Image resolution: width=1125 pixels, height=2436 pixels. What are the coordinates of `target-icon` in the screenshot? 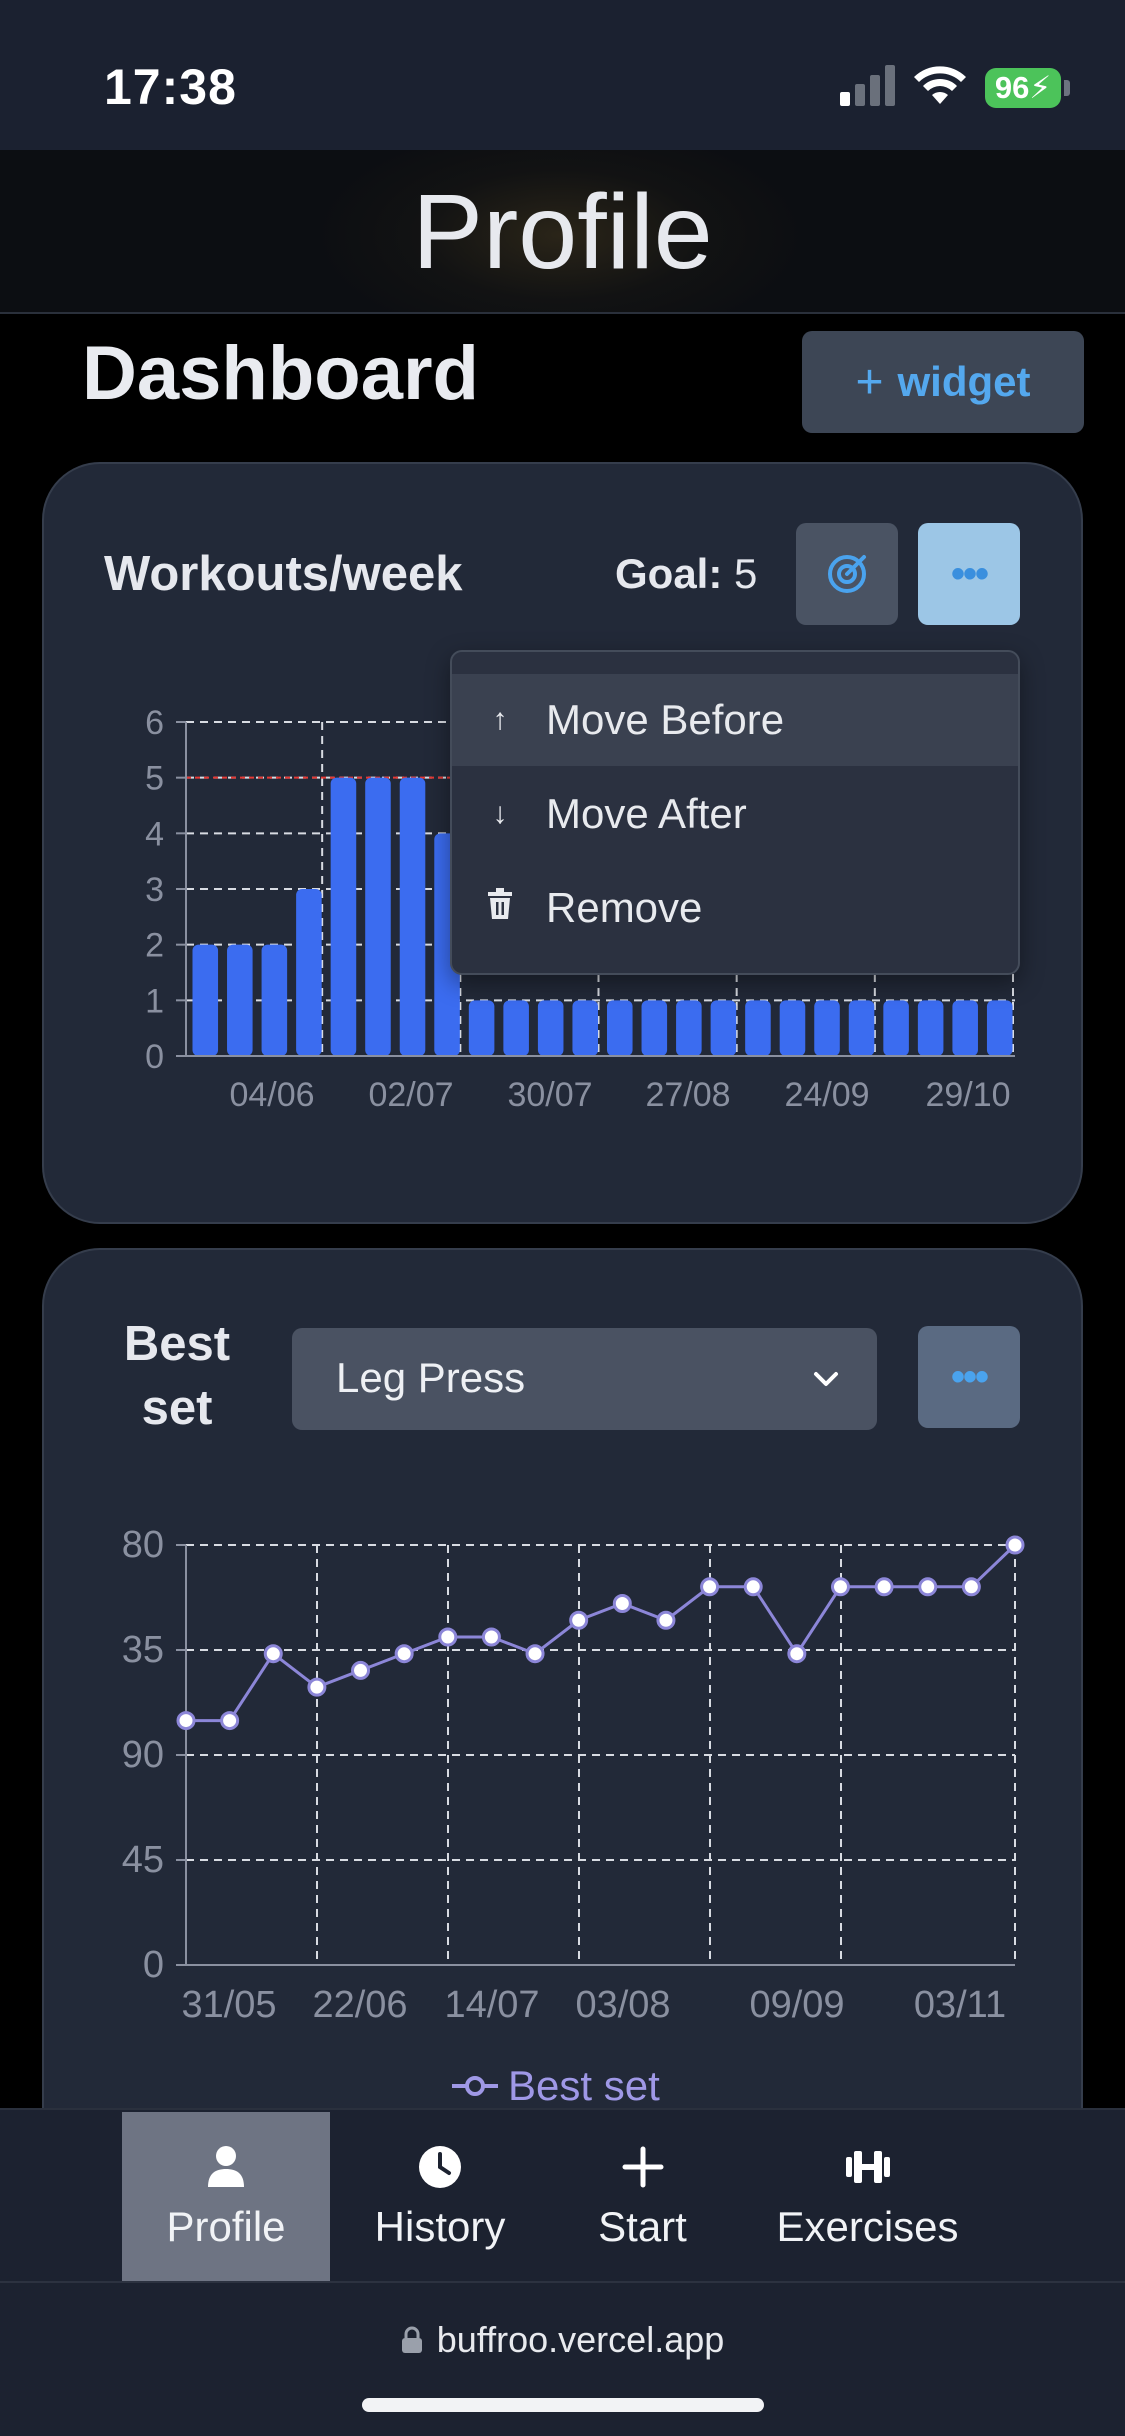 It's located at (847, 574).